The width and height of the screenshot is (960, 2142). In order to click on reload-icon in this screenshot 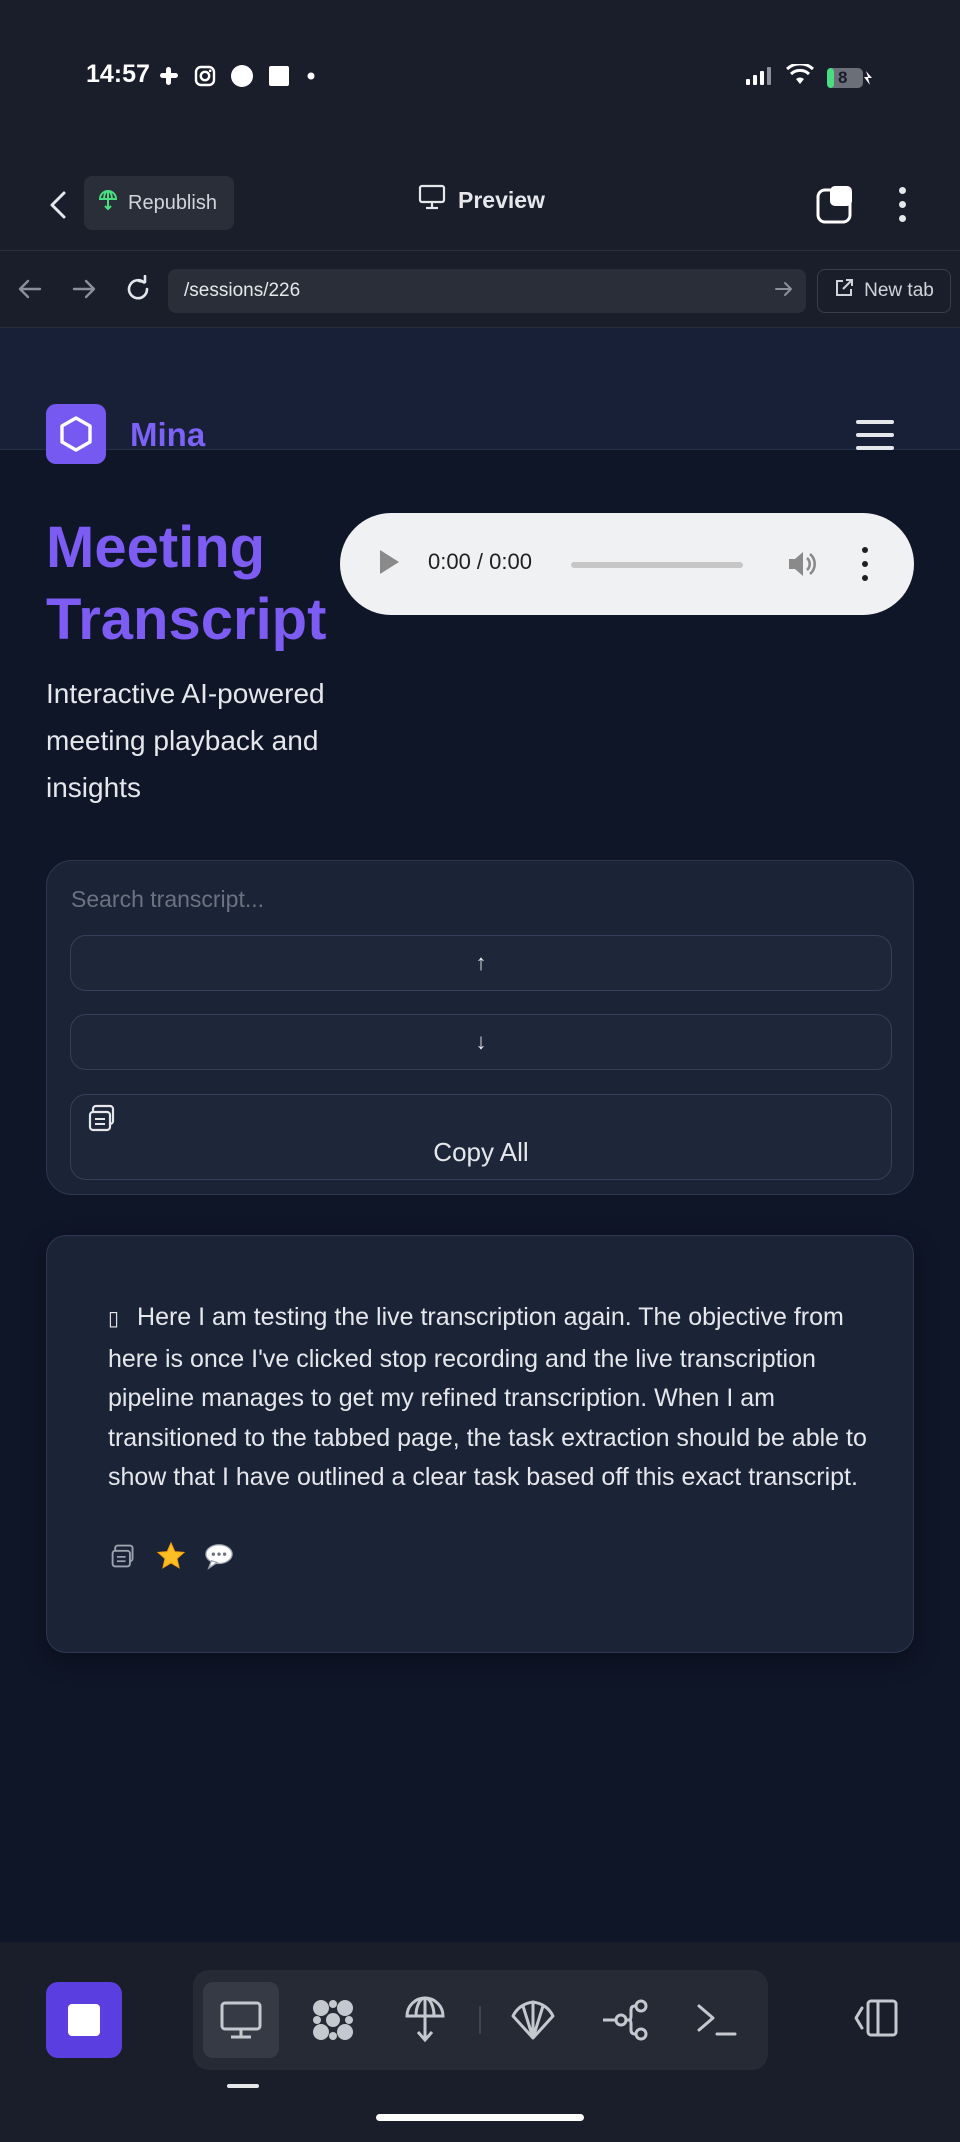, I will do `click(138, 289)`.